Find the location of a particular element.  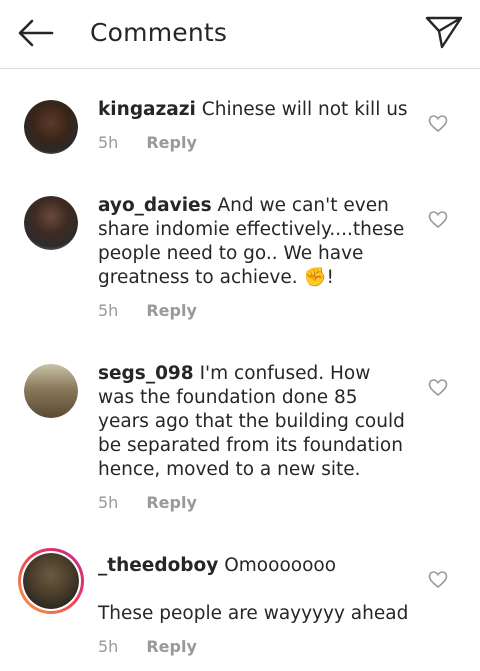

comment-username: ayo_davies is located at coordinates (155, 205).